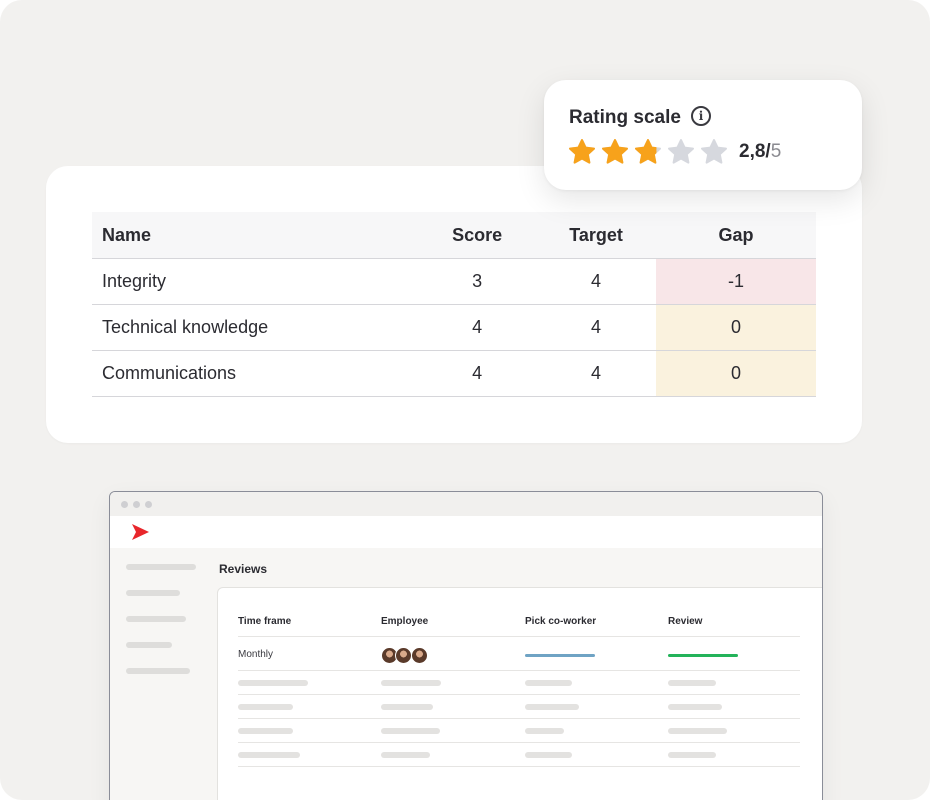  I want to click on row-name: Technical knowledge, so click(255, 327).